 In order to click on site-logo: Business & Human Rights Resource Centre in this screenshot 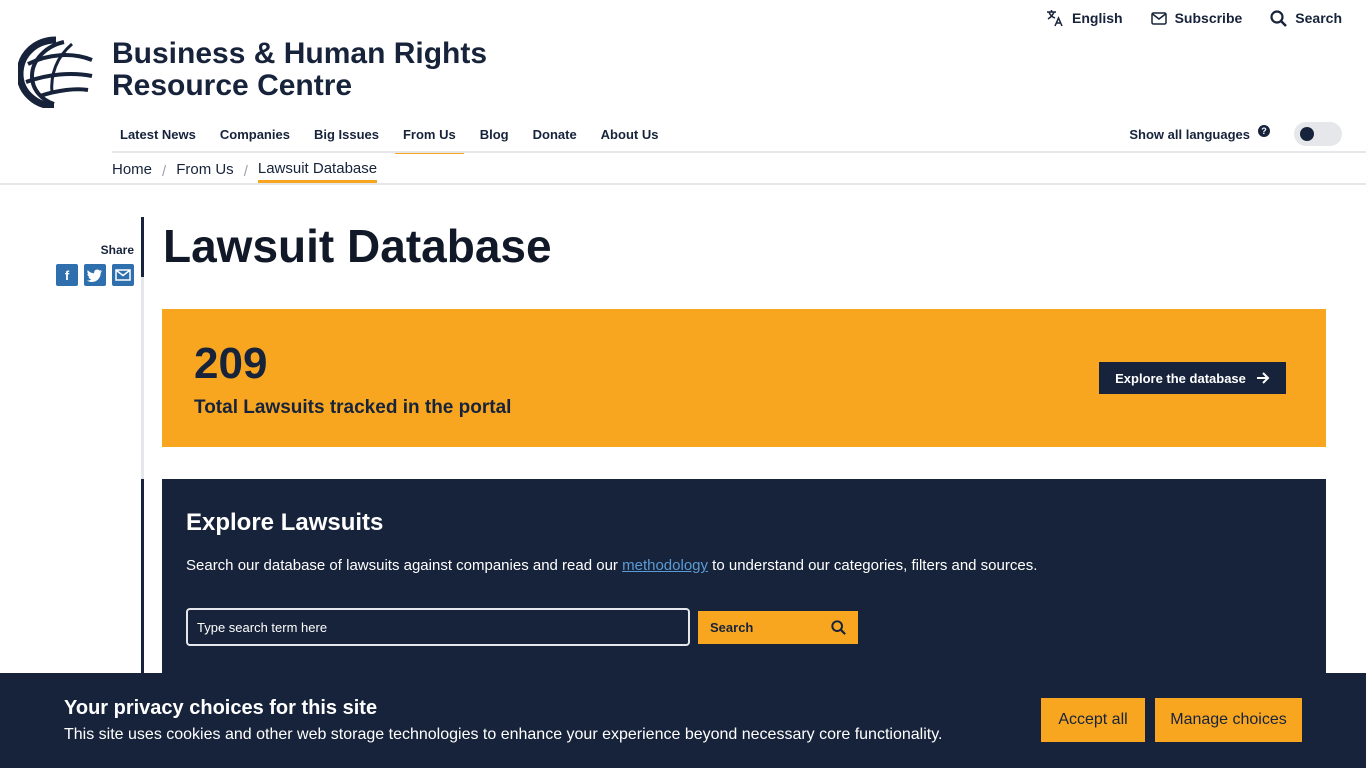, I will do `click(252, 72)`.